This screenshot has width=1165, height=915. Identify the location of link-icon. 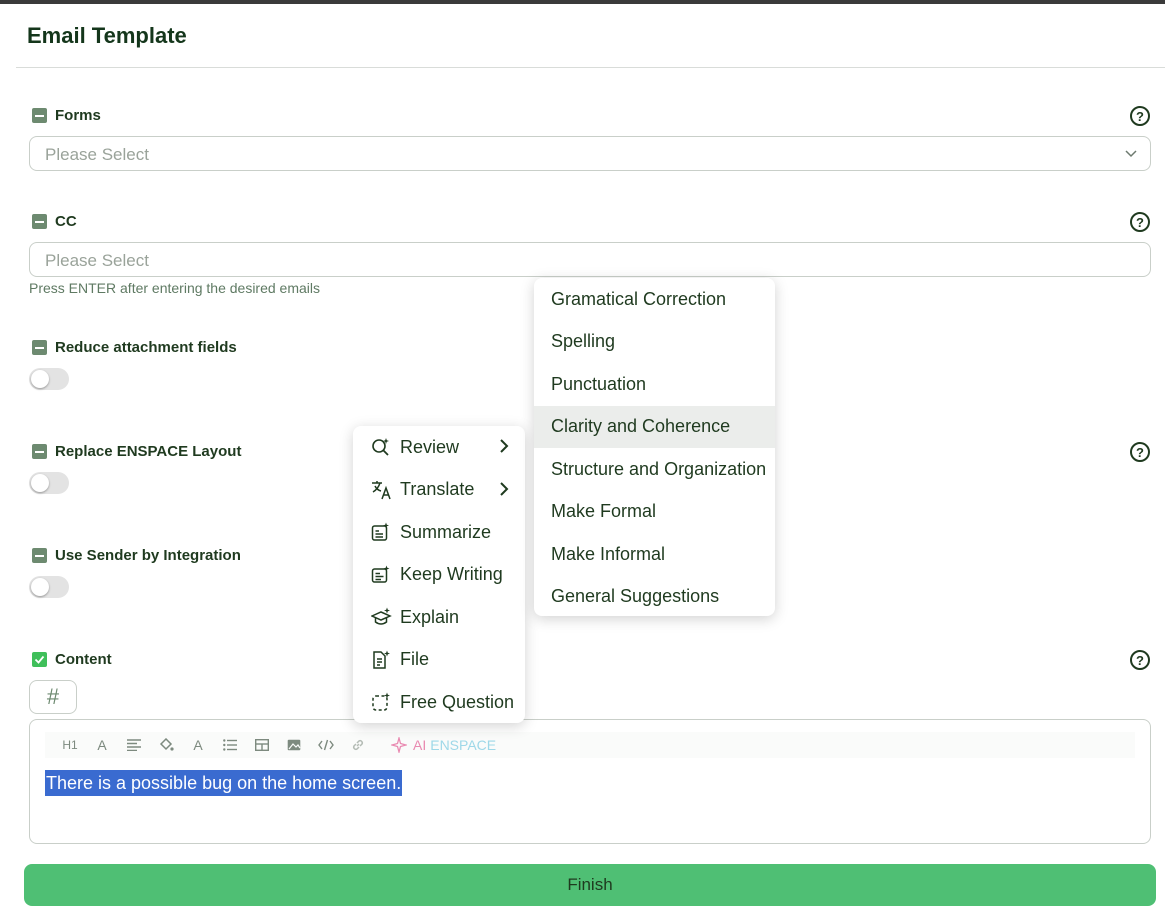
(358, 745).